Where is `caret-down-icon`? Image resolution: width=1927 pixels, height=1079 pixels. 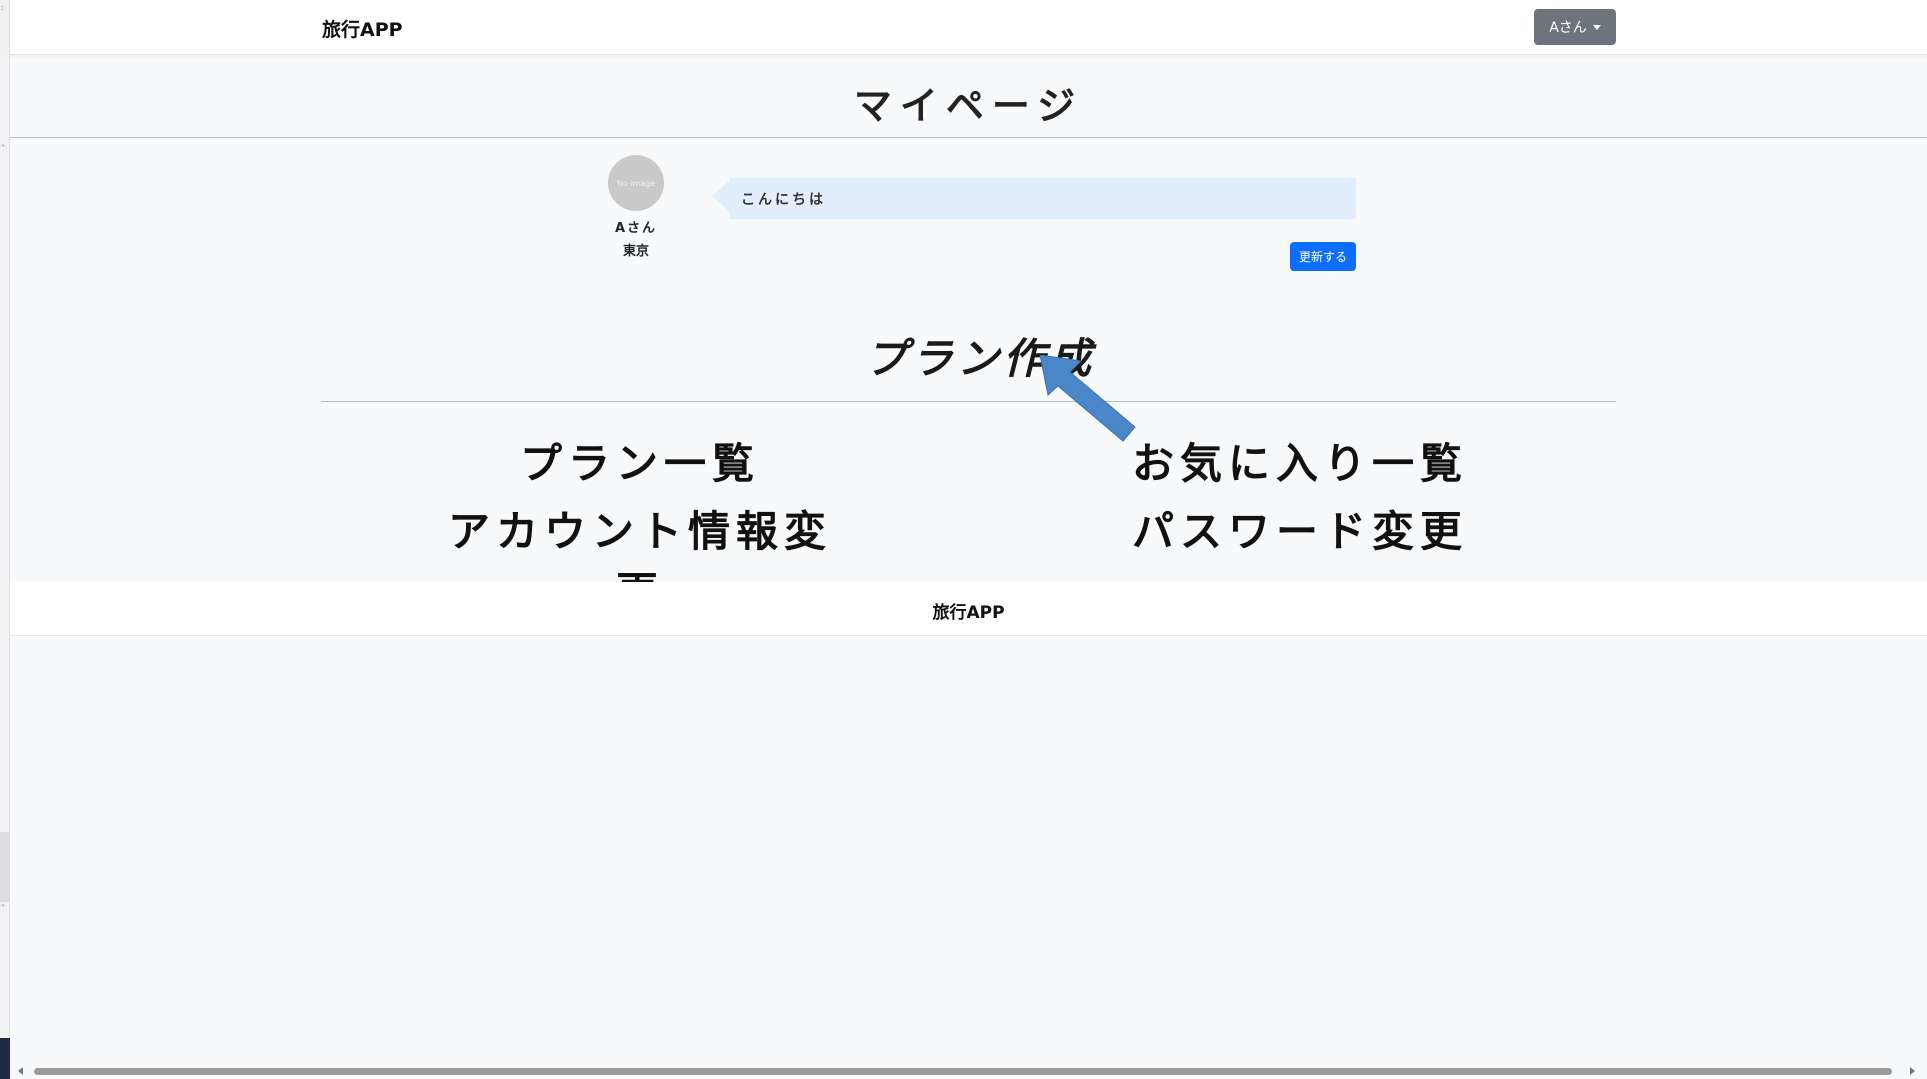
caret-down-icon is located at coordinates (1596, 27).